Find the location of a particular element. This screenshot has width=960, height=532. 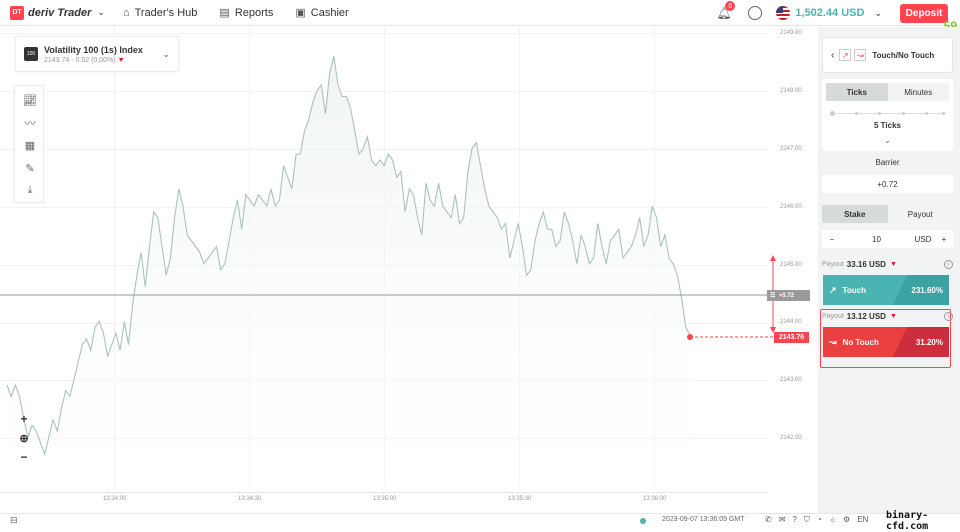

x-tick: 13:35:30 is located at coordinates (520, 499).